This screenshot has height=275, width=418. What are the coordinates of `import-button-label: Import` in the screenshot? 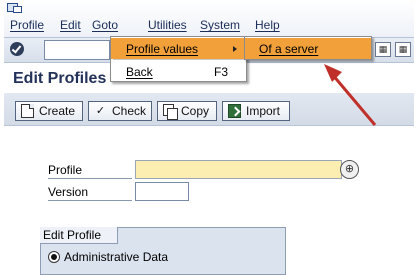 It's located at (263, 111).